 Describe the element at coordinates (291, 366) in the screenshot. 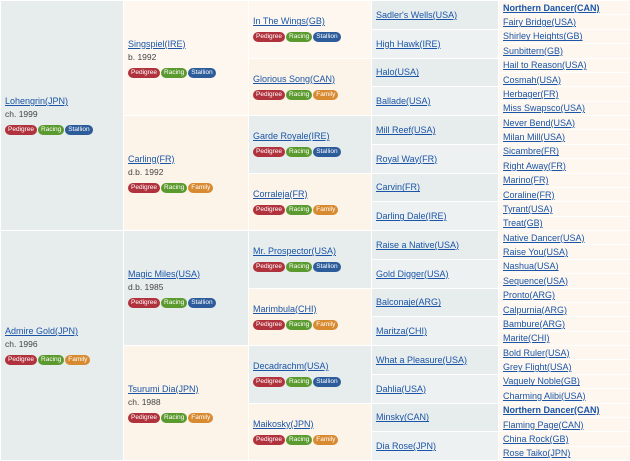

I see `horse-link: Decadrachm(USA)` at that location.